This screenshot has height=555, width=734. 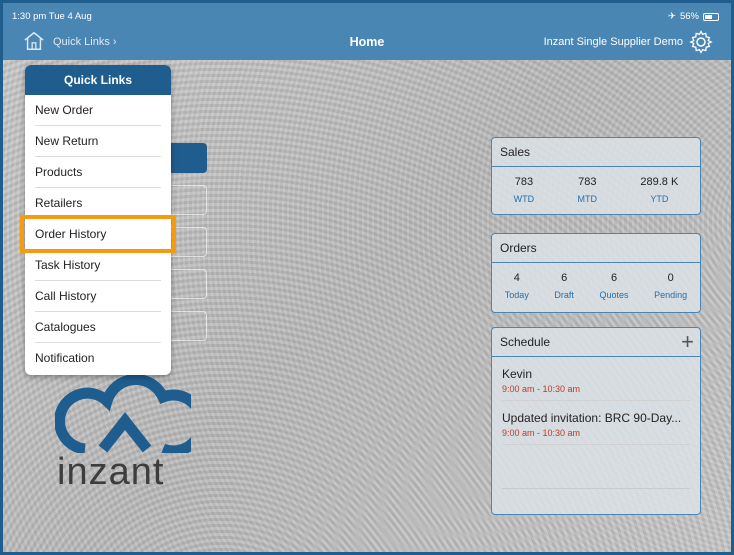 What do you see at coordinates (524, 190) in the screenshot?
I see `sales-stat-wtd: 783 WTD` at bounding box center [524, 190].